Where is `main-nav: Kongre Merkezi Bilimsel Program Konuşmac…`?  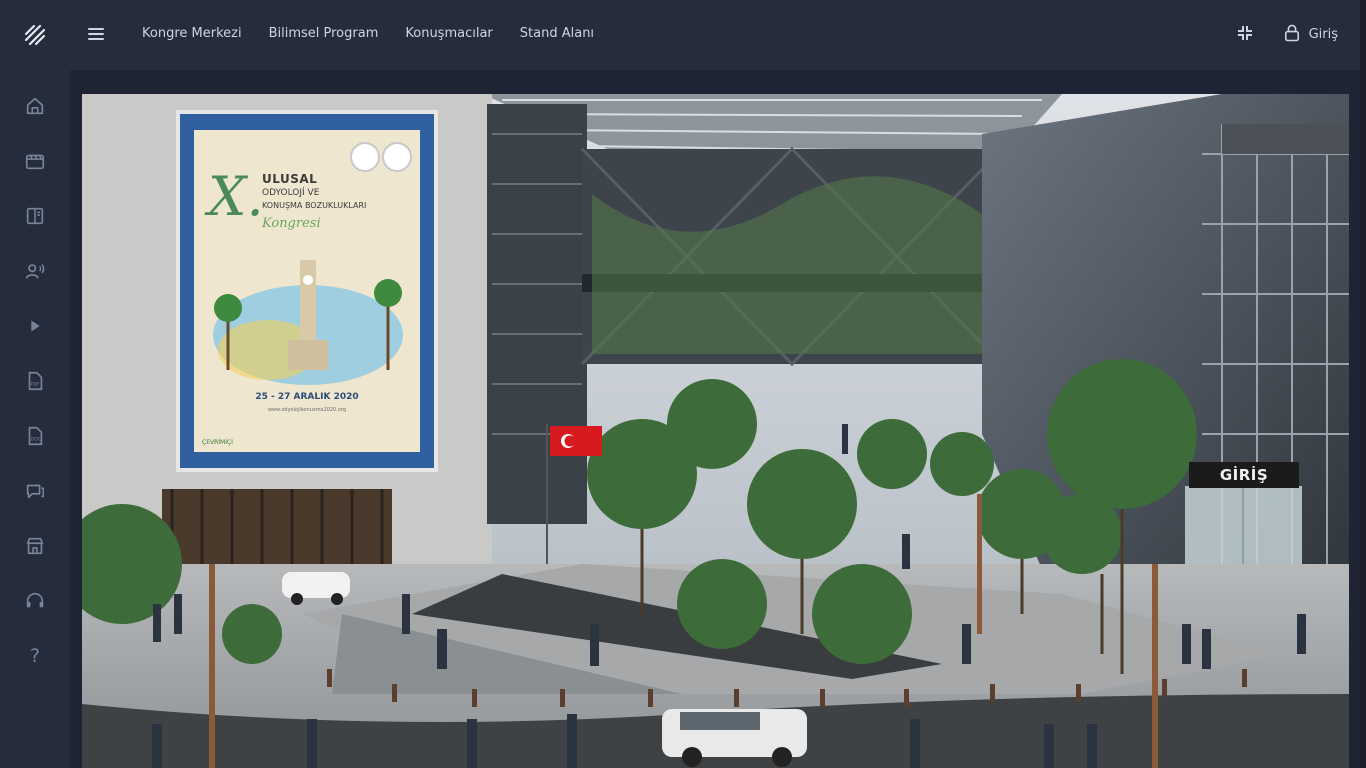 main-nav: Kongre Merkezi Bilimsel Program Konuşmac… is located at coordinates (368, 33).